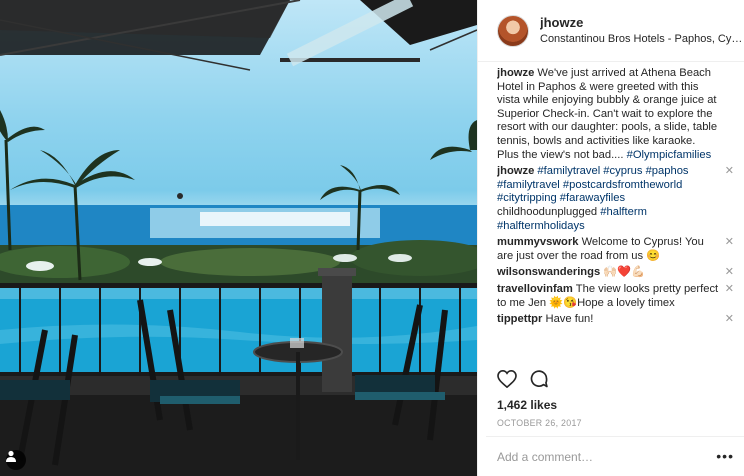  Describe the element at coordinates (507, 381) in the screenshot. I see `heart-icon` at that location.